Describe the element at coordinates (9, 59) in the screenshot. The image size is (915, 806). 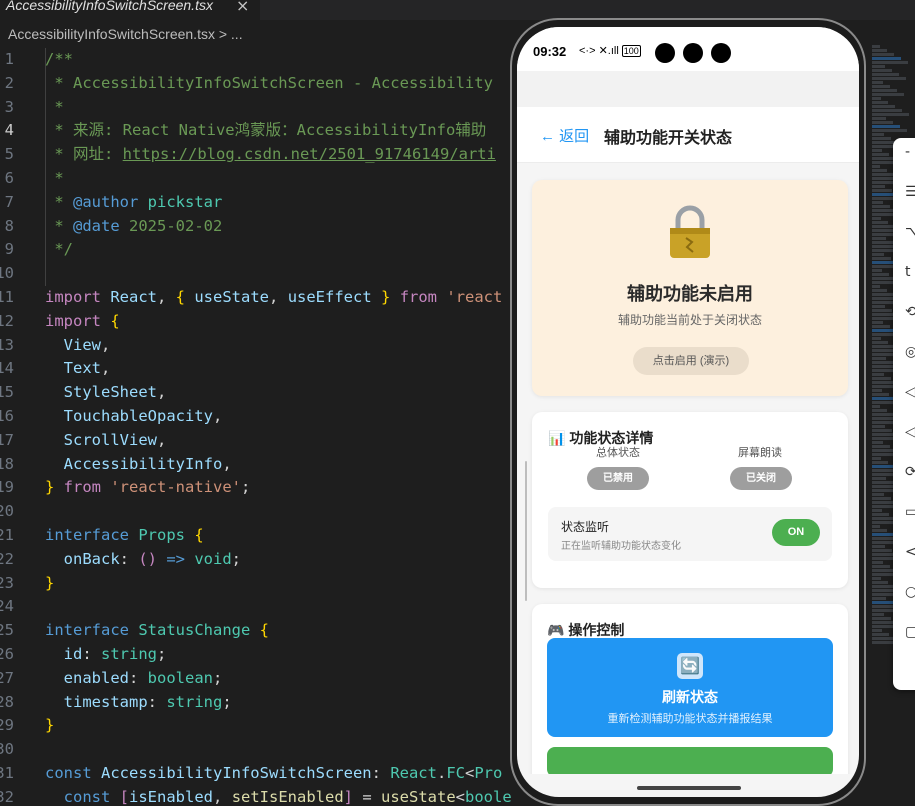
I see `line-number: 1` at that location.